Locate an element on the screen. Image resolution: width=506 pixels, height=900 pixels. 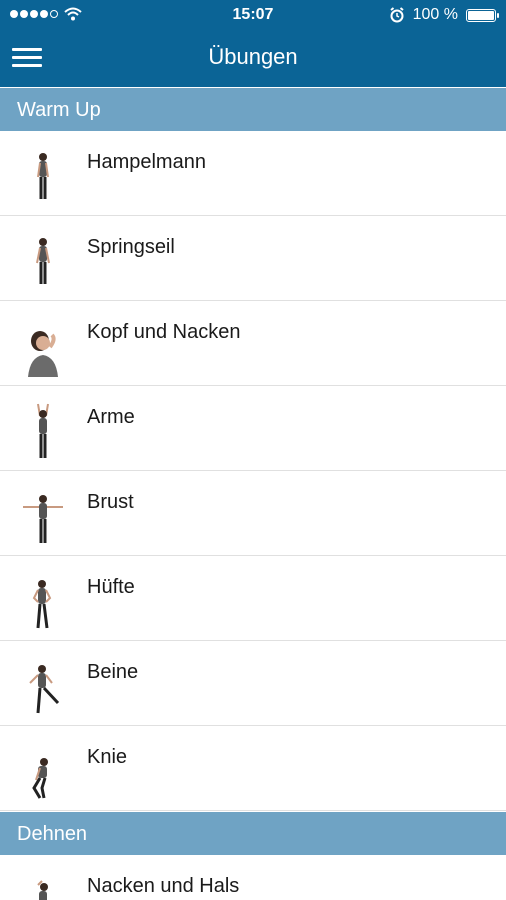
list-item-knie: Knie is located at coordinates (253, 768).